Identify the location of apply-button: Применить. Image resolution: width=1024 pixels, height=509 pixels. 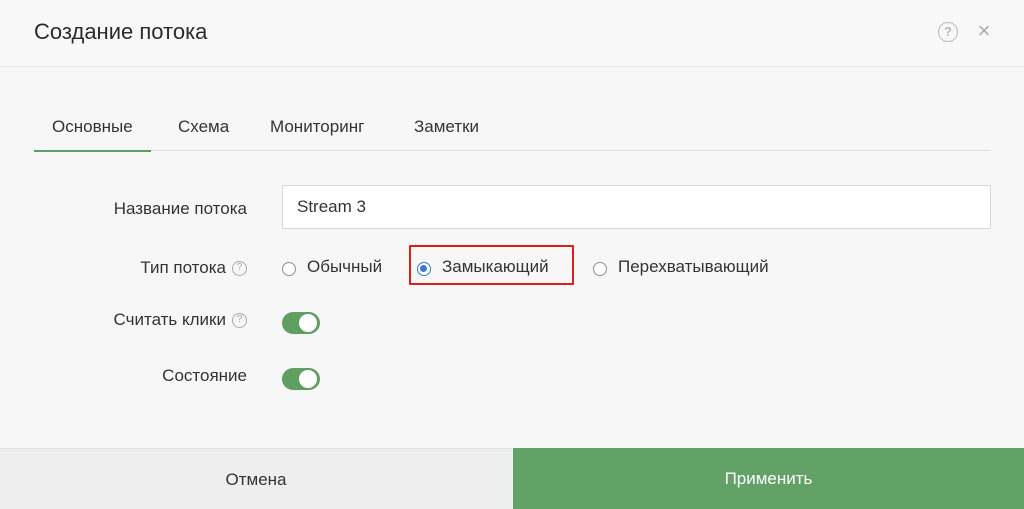
(768, 478).